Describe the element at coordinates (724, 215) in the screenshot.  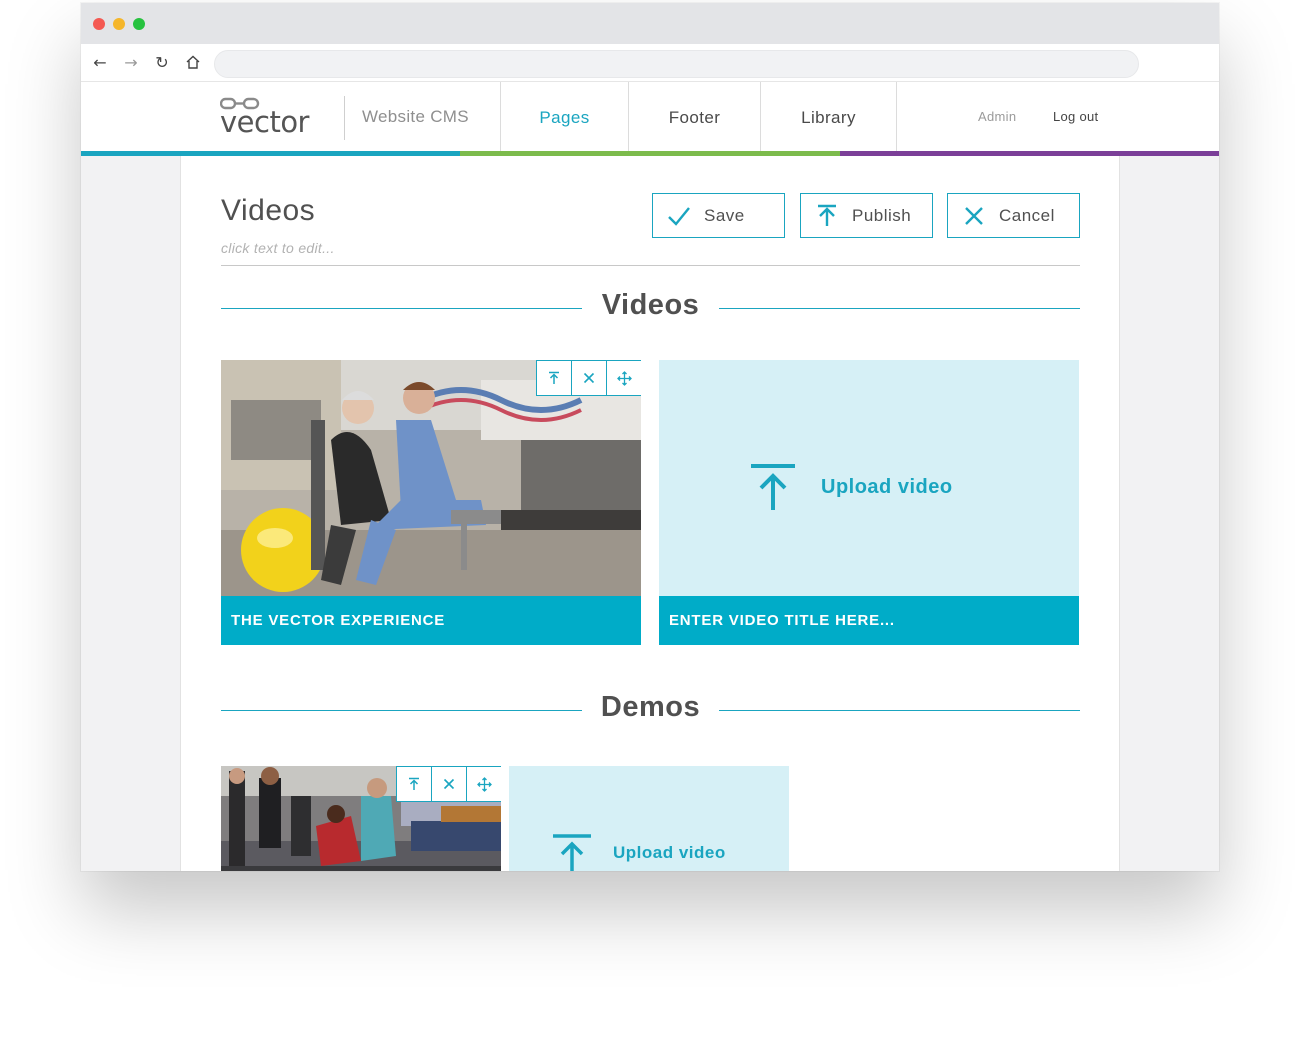
I see `save-button-label: Save` at that location.